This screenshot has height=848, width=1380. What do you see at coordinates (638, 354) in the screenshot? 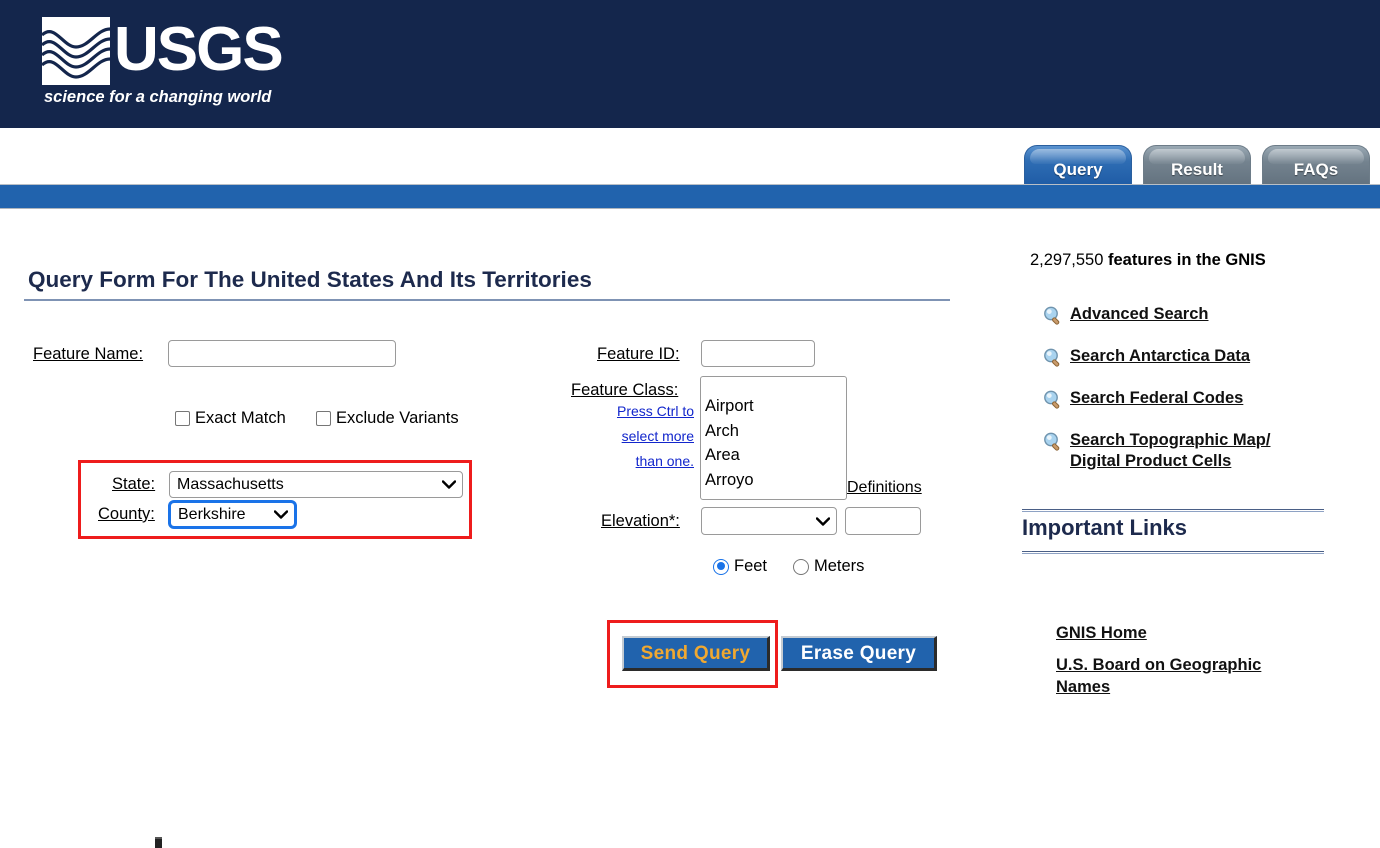
I see `feature-id-label: Feature ID:` at bounding box center [638, 354].